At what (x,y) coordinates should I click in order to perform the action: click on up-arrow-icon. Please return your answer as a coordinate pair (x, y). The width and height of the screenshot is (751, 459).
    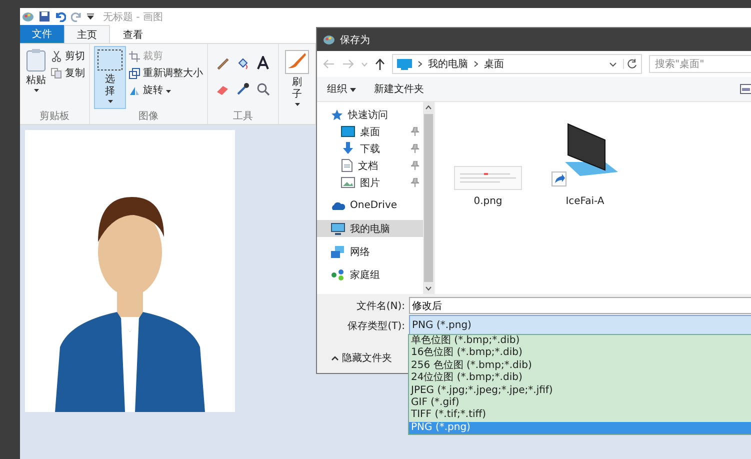
    Looking at the image, I should click on (380, 64).